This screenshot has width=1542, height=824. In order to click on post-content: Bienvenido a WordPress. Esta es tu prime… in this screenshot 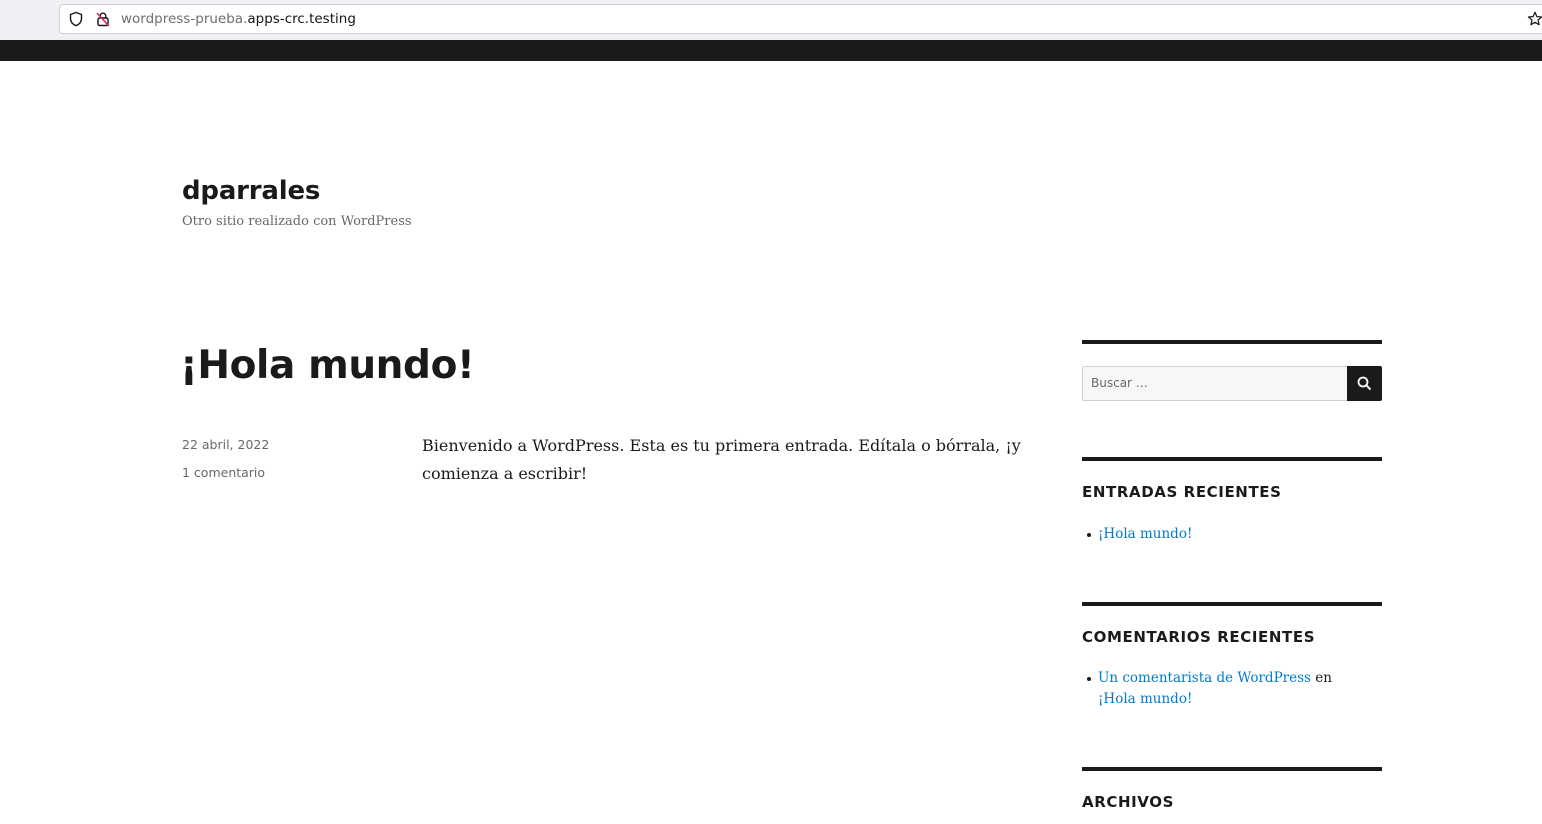, I will do `click(721, 459)`.